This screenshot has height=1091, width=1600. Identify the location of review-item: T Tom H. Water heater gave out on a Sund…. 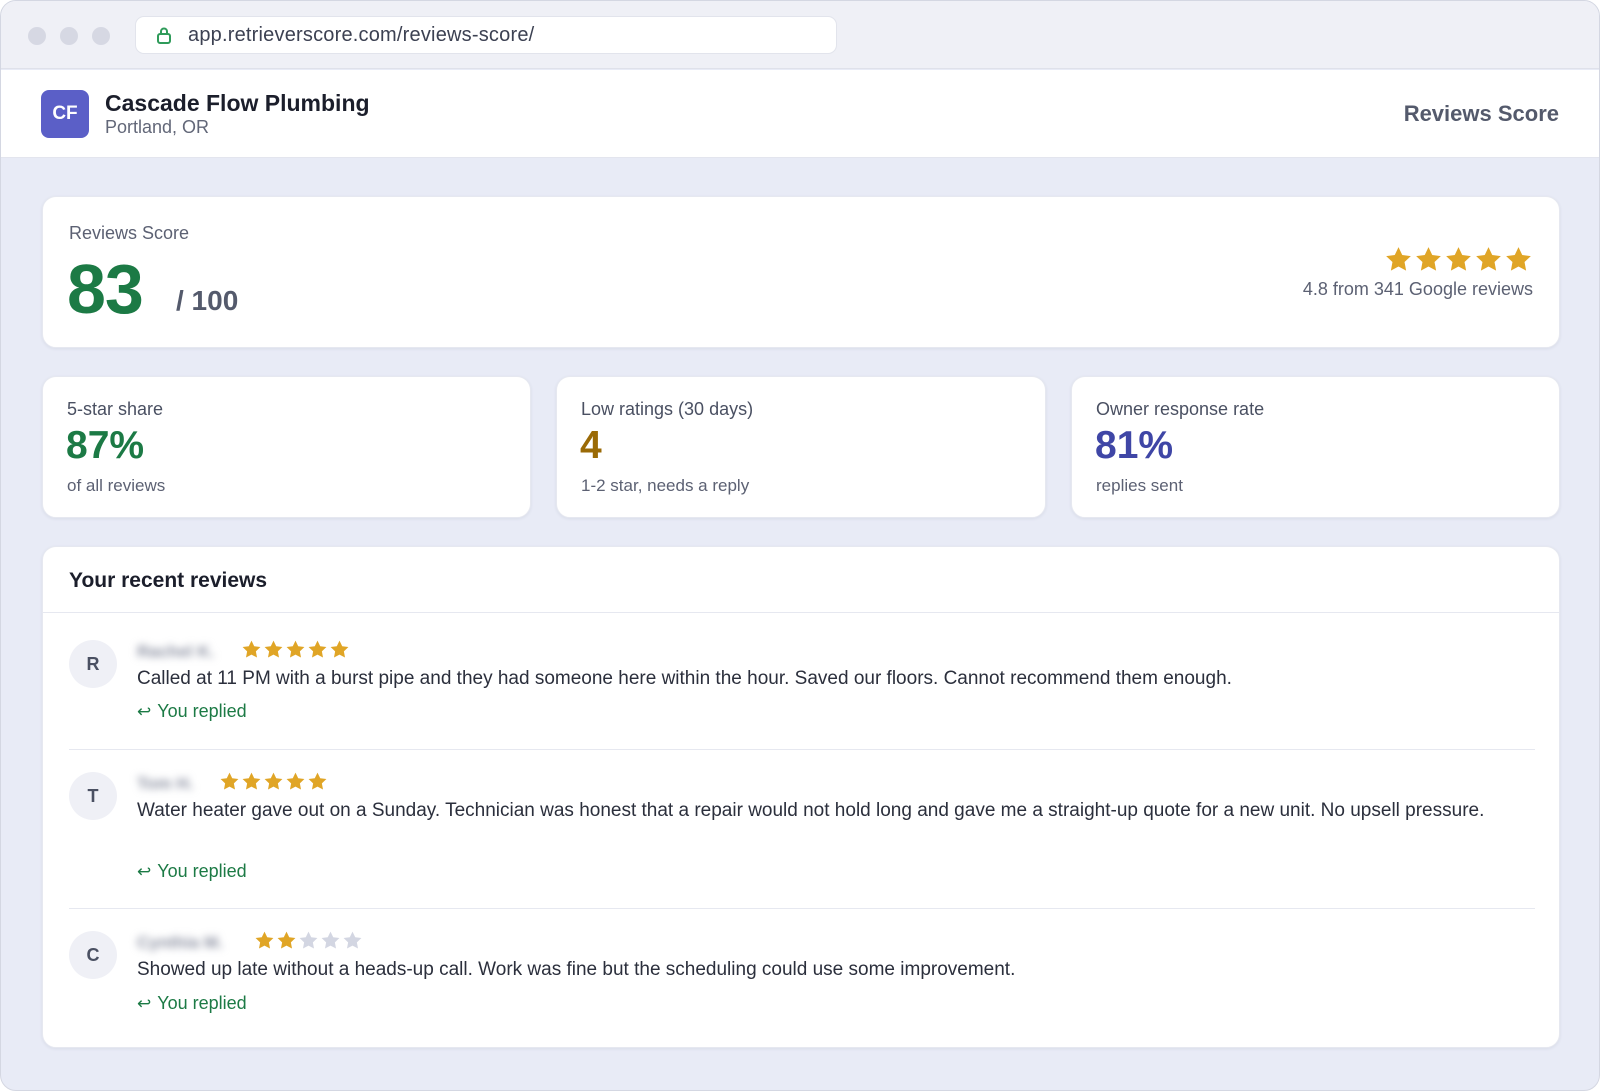
(802, 834).